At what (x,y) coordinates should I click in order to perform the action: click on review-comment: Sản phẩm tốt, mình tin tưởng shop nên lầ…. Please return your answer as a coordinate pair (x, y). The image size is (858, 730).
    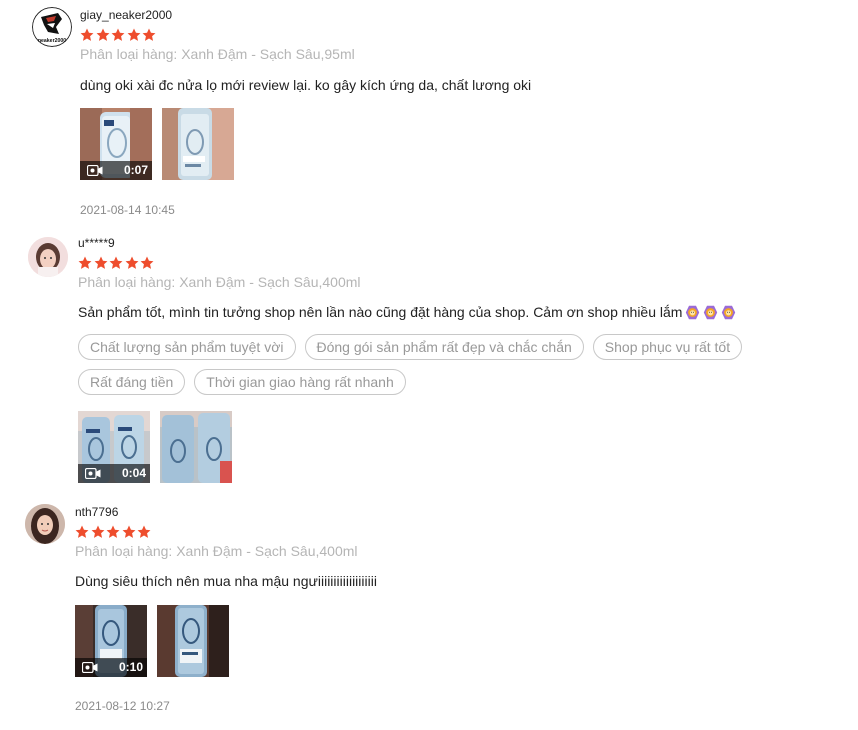
    Looking at the image, I should click on (407, 312).